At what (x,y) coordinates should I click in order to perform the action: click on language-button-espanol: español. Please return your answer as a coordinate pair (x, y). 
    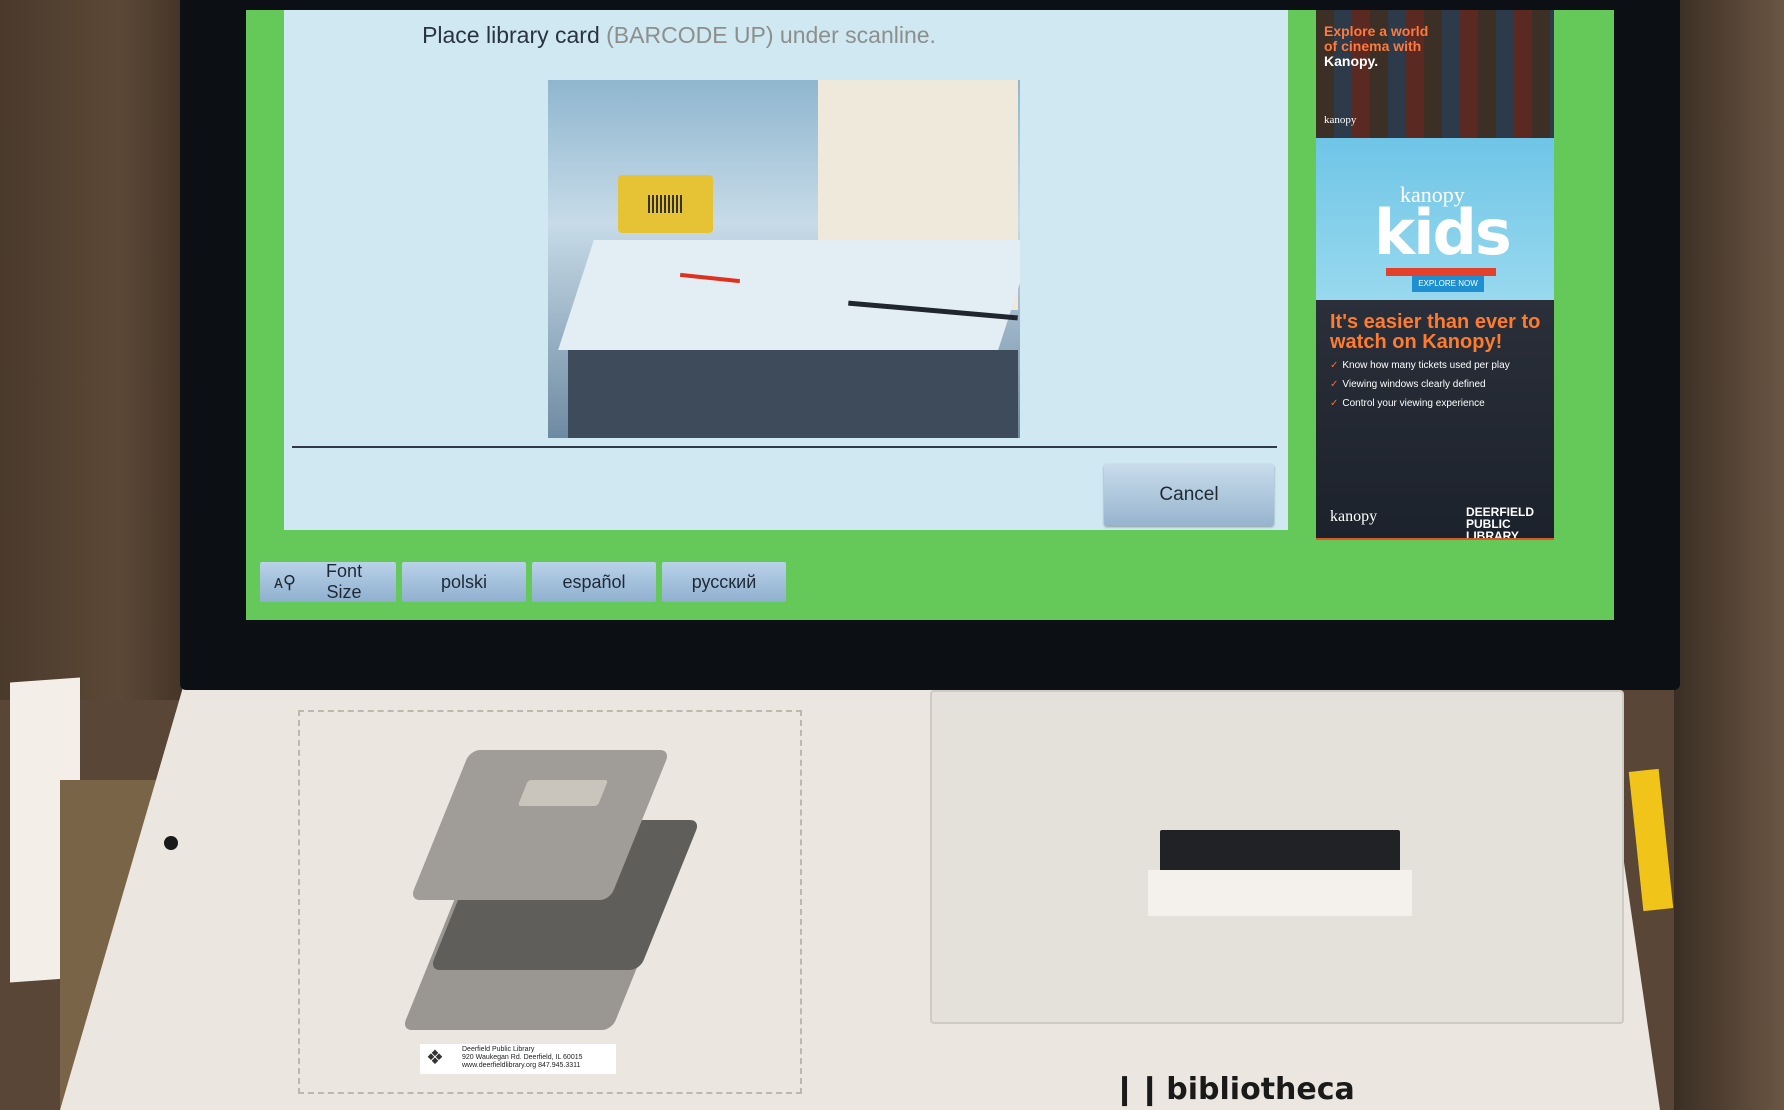
    Looking at the image, I should click on (594, 582).